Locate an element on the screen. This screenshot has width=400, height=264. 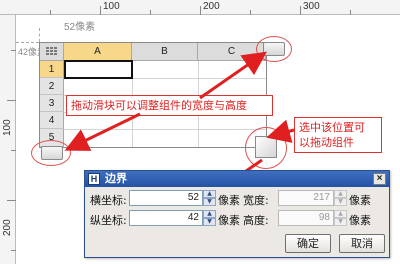
x-coordinate-stepper: ▲ ▼ is located at coordinates (209, 198).